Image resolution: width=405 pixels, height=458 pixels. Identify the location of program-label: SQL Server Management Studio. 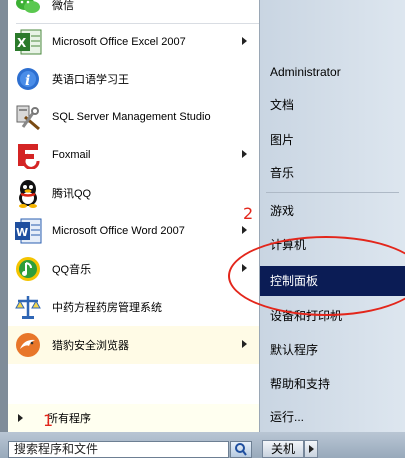
(131, 117).